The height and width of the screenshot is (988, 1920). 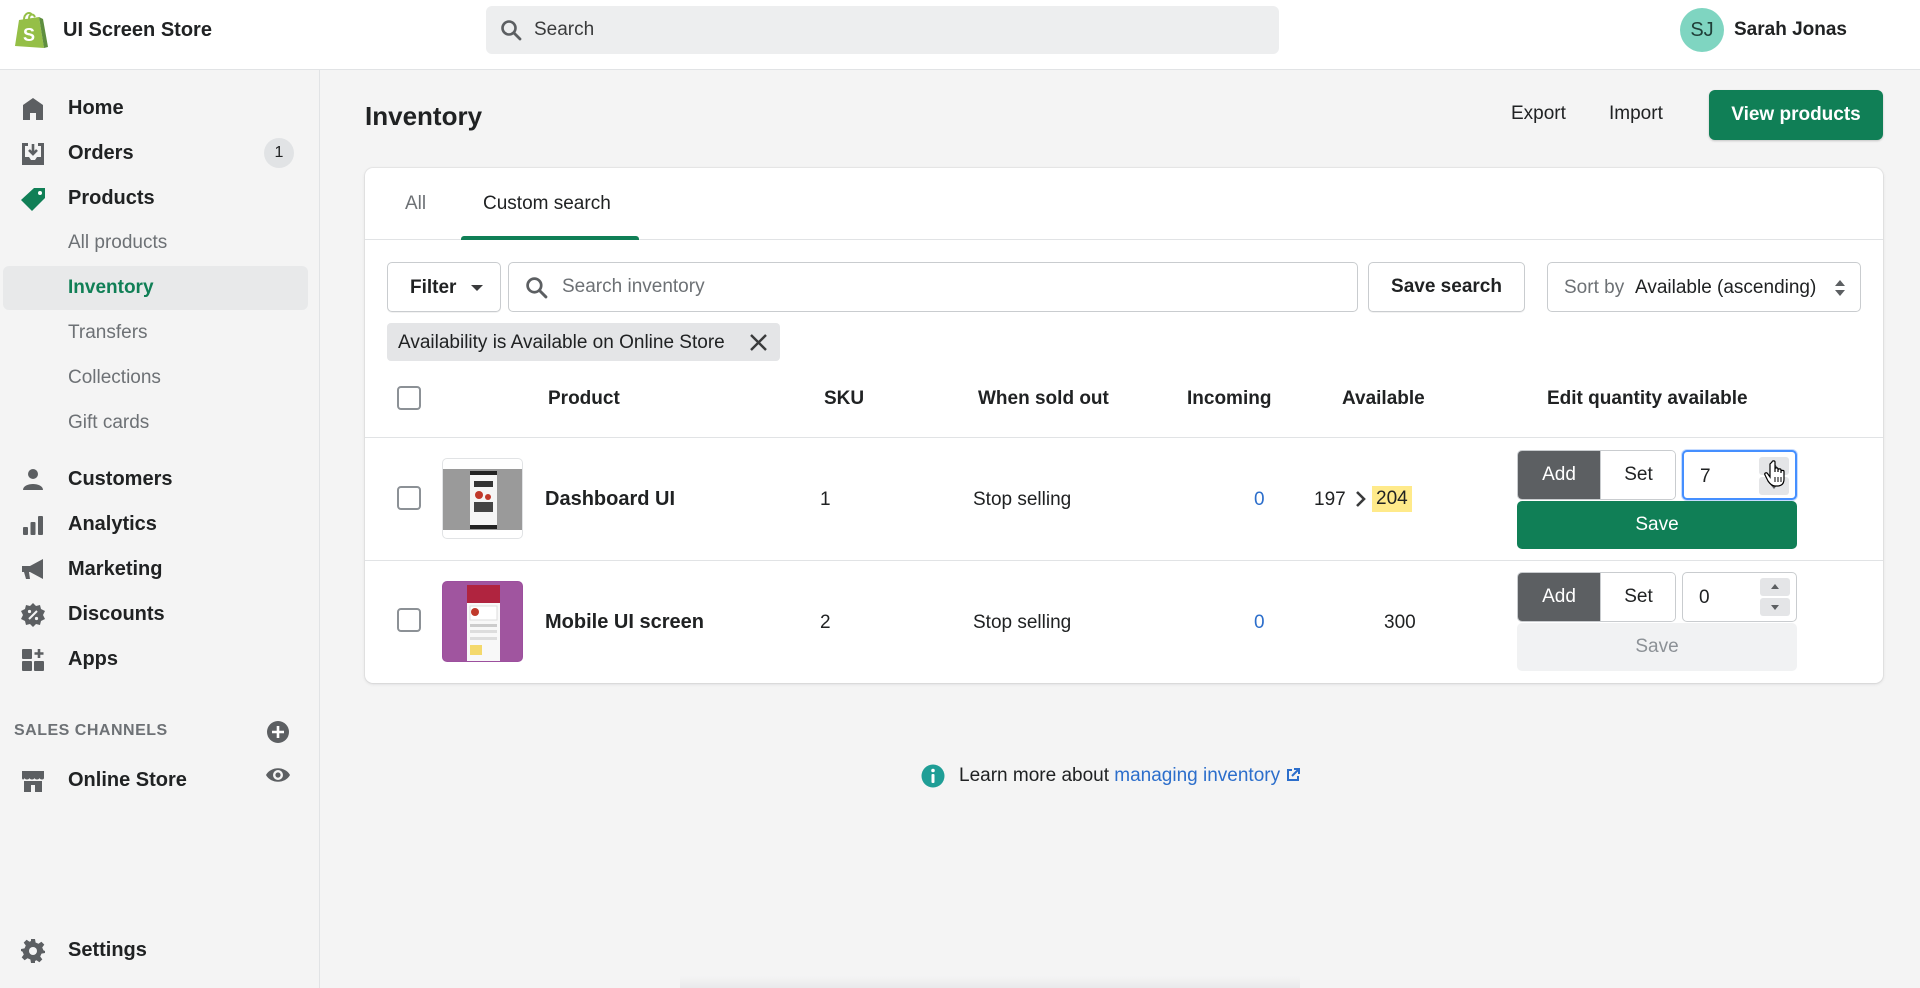 I want to click on user-menu: SJ Sarah Jonas, so click(x=1795, y=30).